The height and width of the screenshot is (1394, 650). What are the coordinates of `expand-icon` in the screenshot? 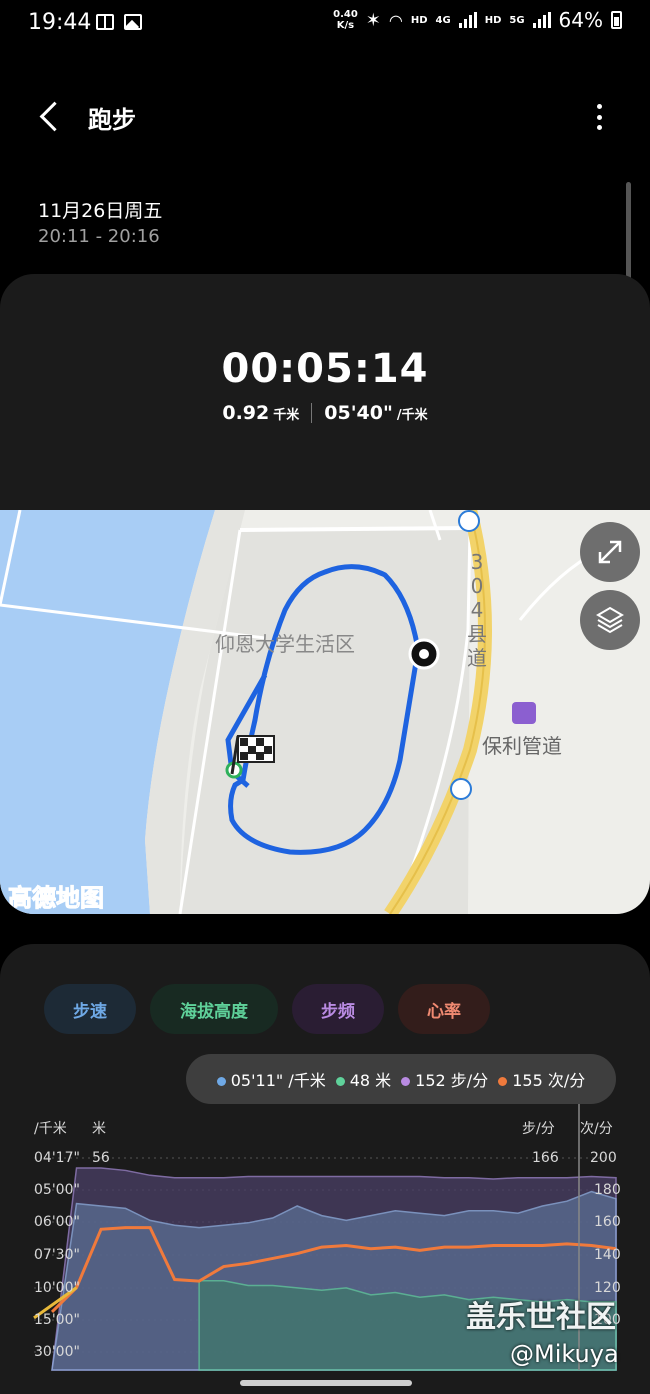 It's located at (610, 552).